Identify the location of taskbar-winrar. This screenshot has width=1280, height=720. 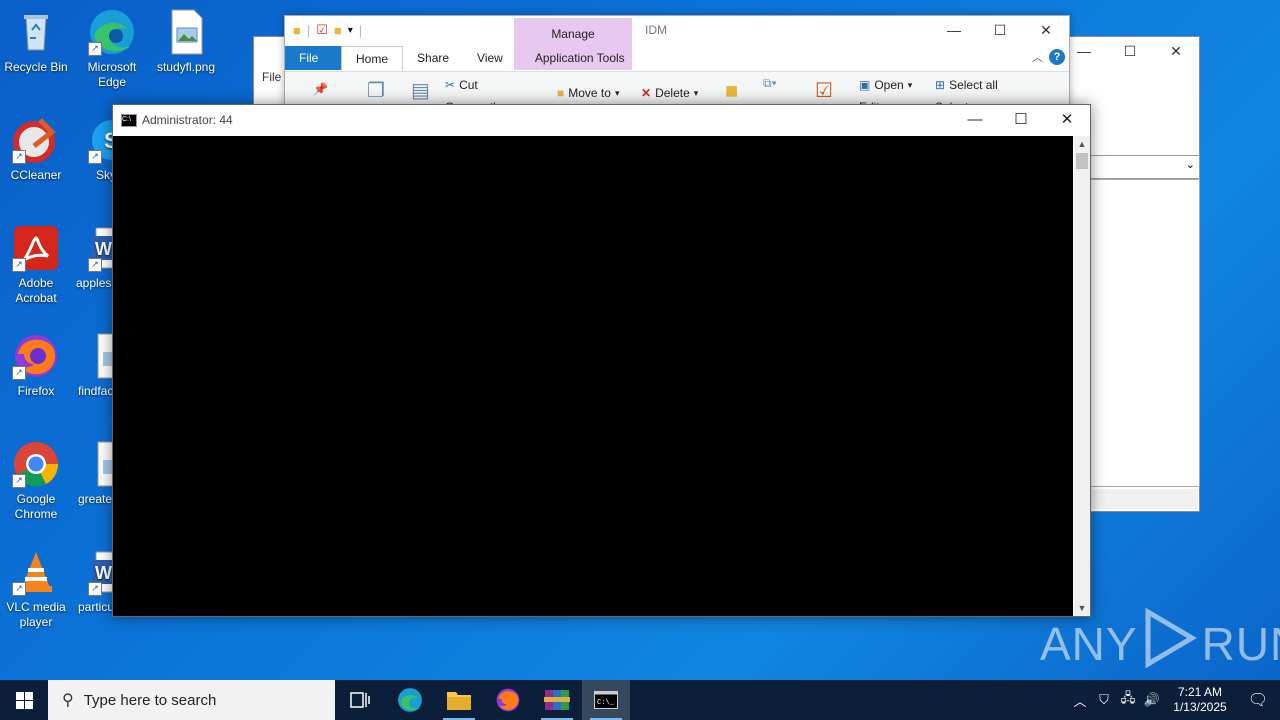
(557, 700).